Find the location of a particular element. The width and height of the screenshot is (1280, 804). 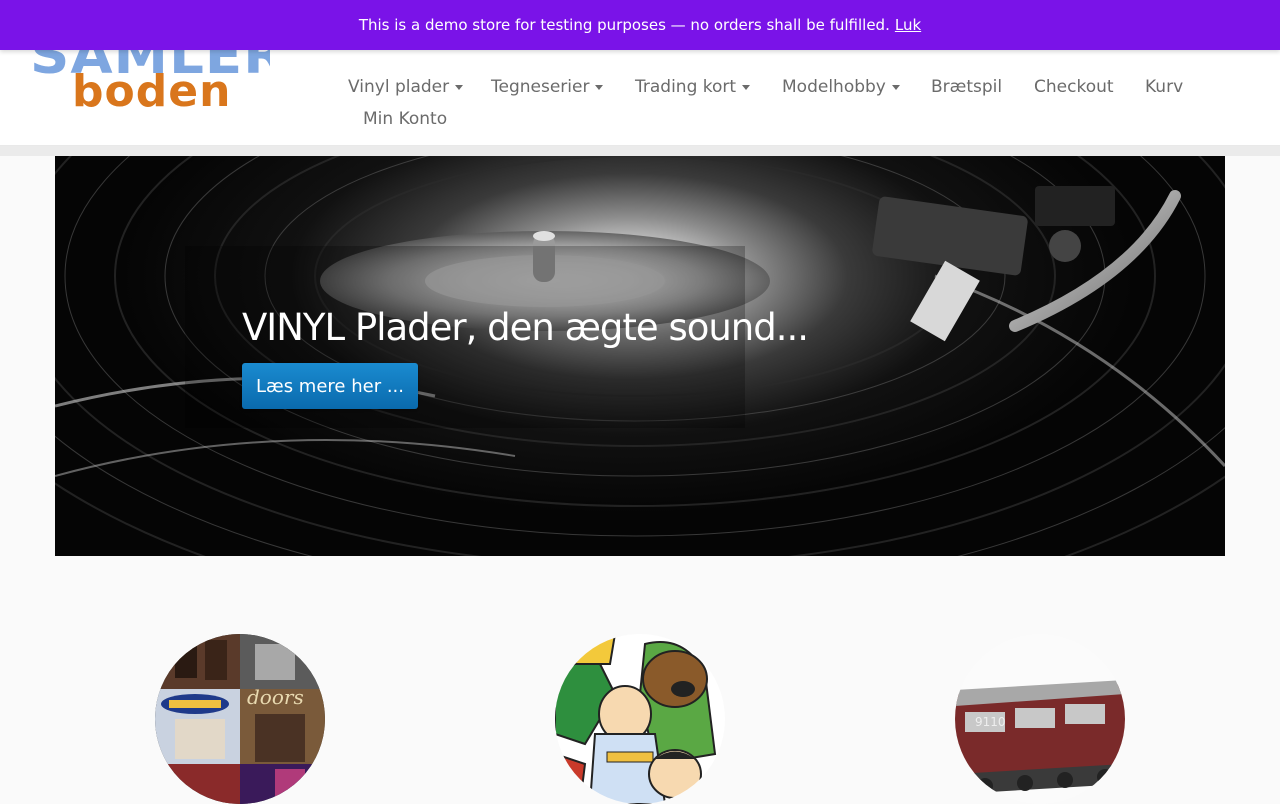

nav-item-label: Brætspil is located at coordinates (967, 87).